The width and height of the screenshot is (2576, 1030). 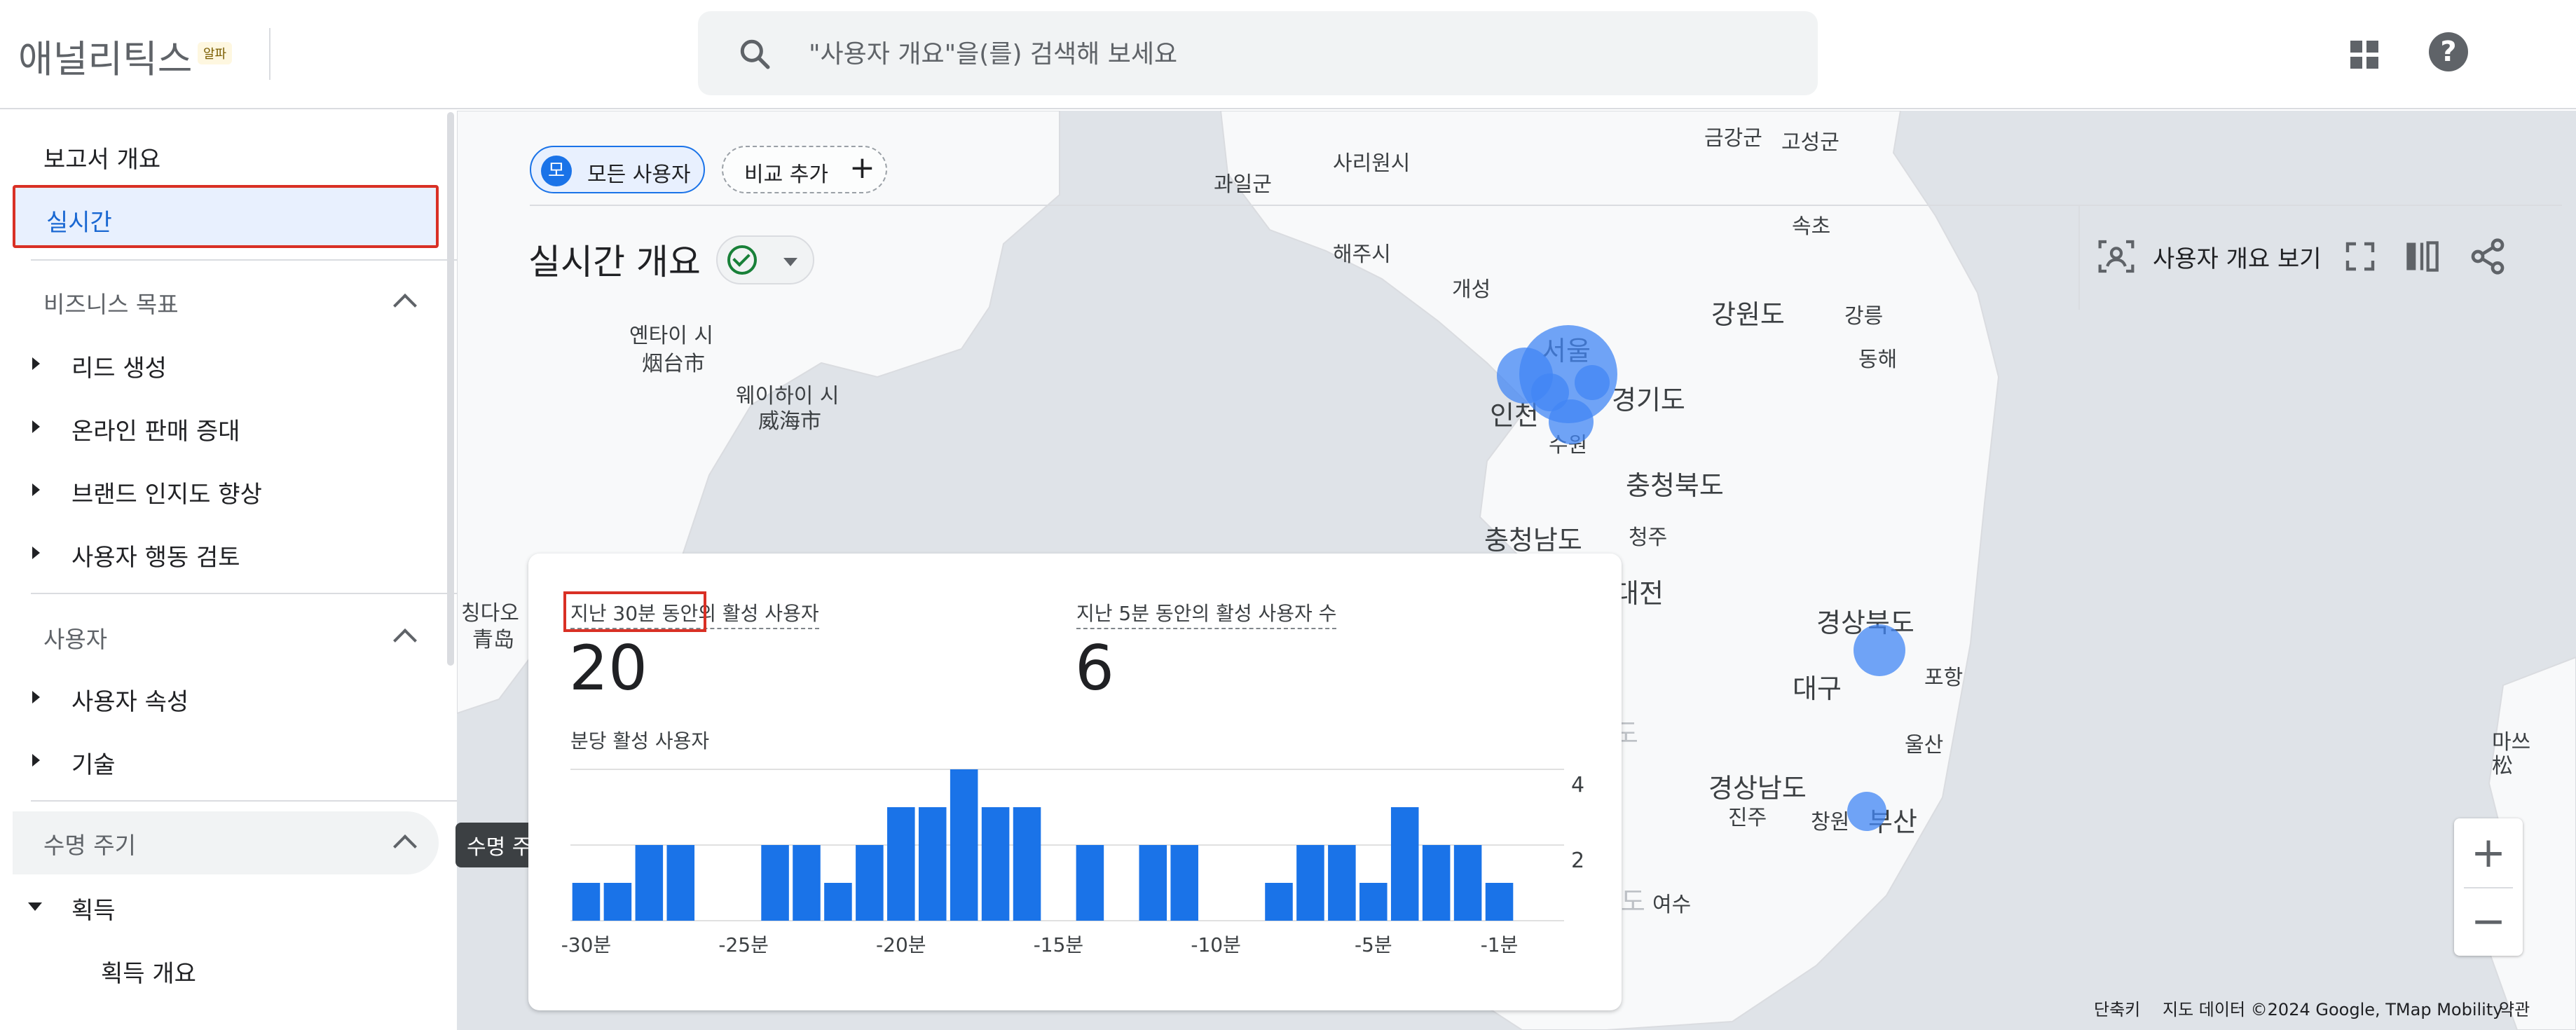 What do you see at coordinates (742, 260) in the screenshot?
I see `check-circle-icon` at bounding box center [742, 260].